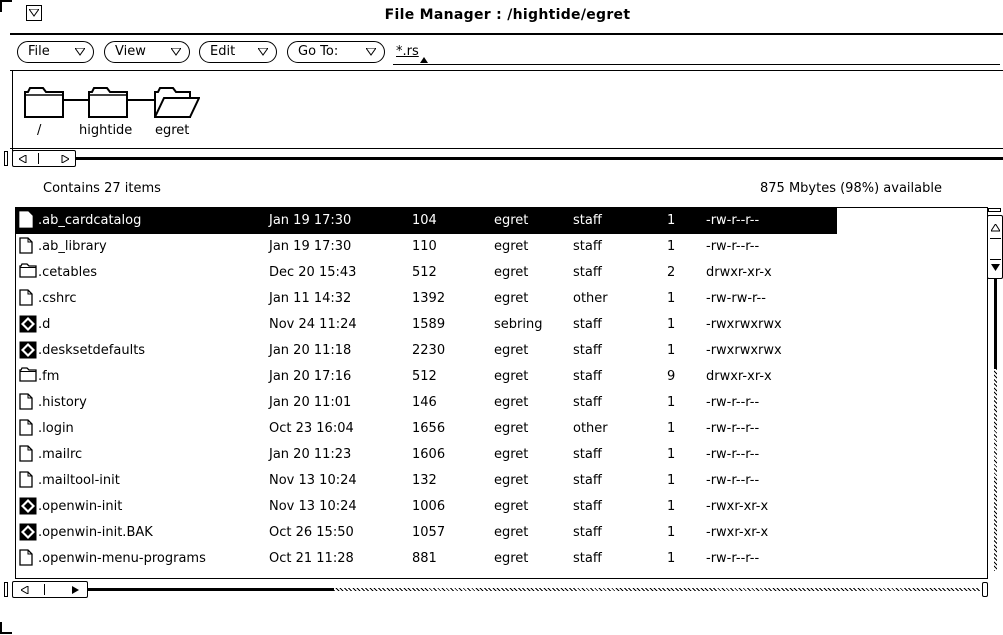 This screenshot has height=635, width=1003. Describe the element at coordinates (985, 589) in the screenshot. I see `list-hscroll-right-cap` at that location.